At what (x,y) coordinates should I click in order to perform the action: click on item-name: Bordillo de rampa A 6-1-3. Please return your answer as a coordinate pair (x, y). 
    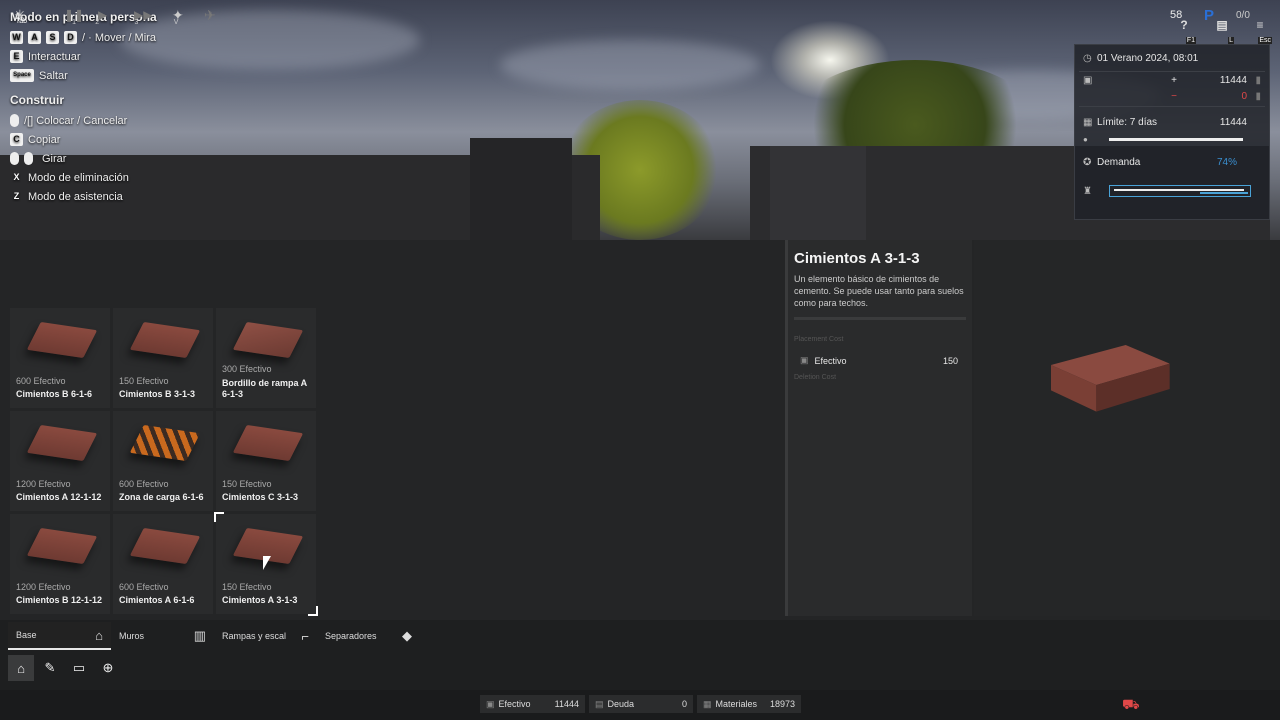
    Looking at the image, I should click on (264, 388).